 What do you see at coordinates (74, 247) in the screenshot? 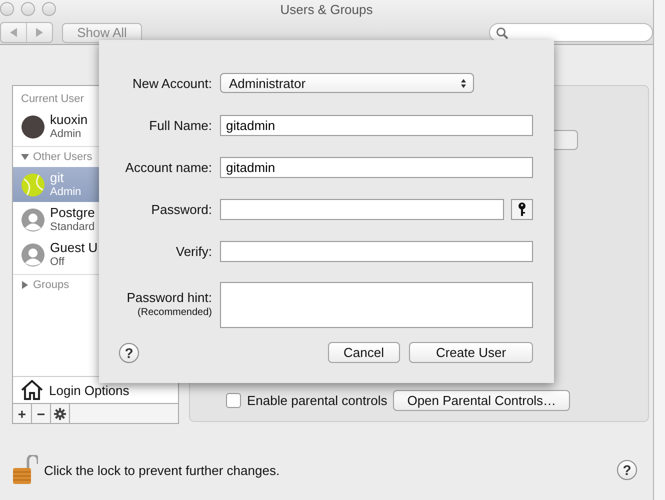
I see `user-name: Guest U` at bounding box center [74, 247].